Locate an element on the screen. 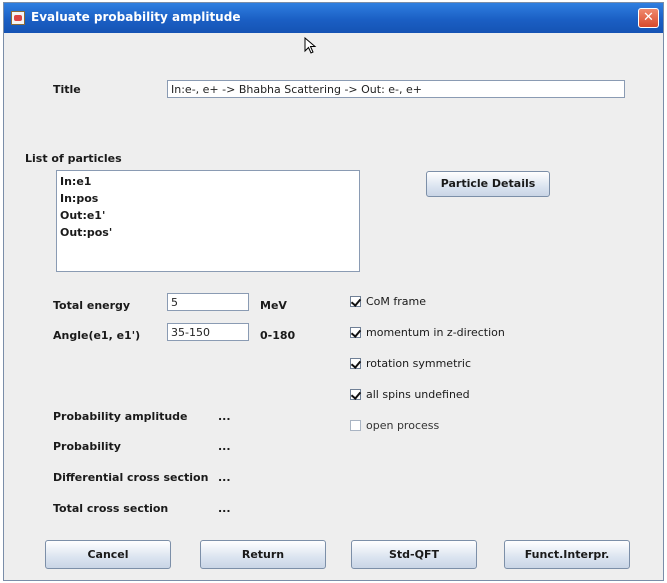  result-label: Probability is located at coordinates (87, 446).